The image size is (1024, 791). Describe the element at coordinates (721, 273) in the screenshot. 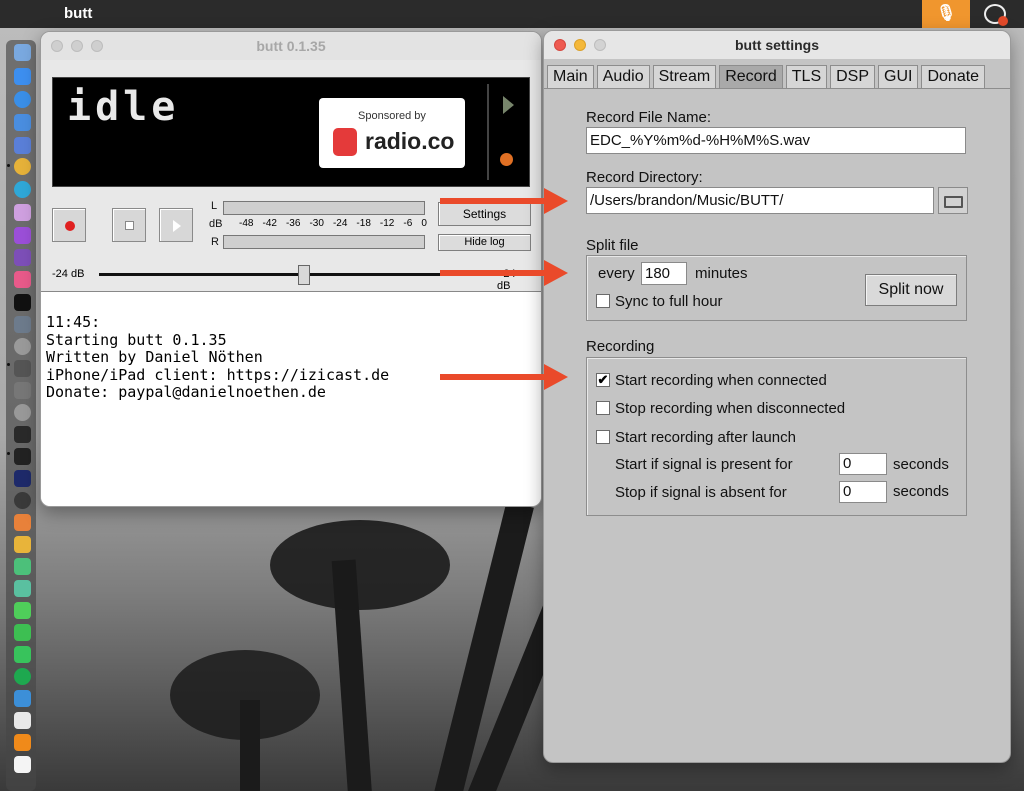

I see `split-minutes-label: minutes` at that location.